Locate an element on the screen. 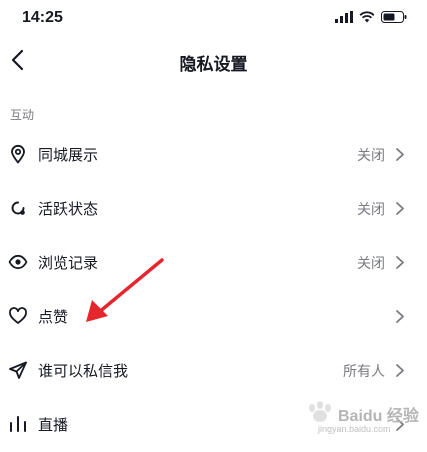 This screenshot has width=427, height=452. page-title: 隐私设置 is located at coordinates (213, 65).